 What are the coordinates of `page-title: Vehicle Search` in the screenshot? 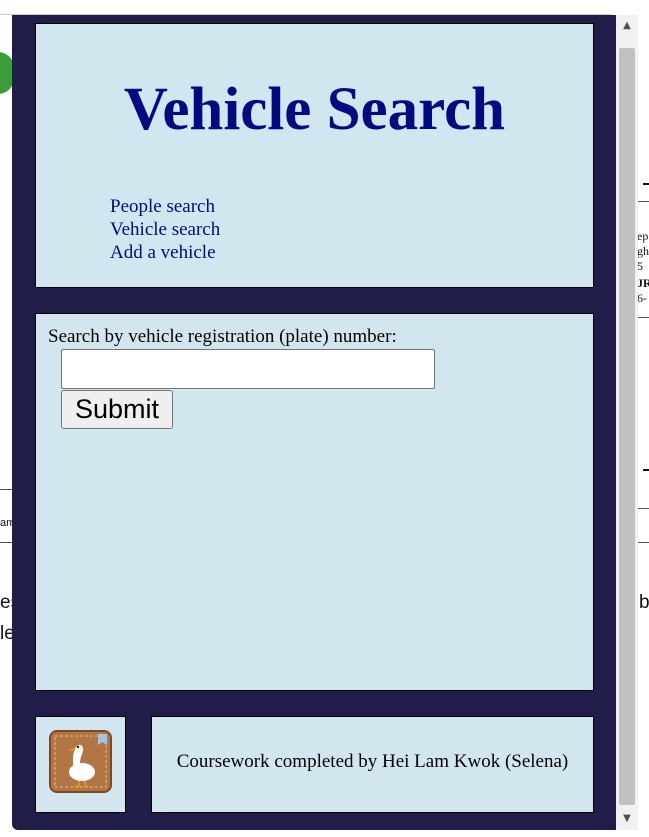 It's located at (314, 109).